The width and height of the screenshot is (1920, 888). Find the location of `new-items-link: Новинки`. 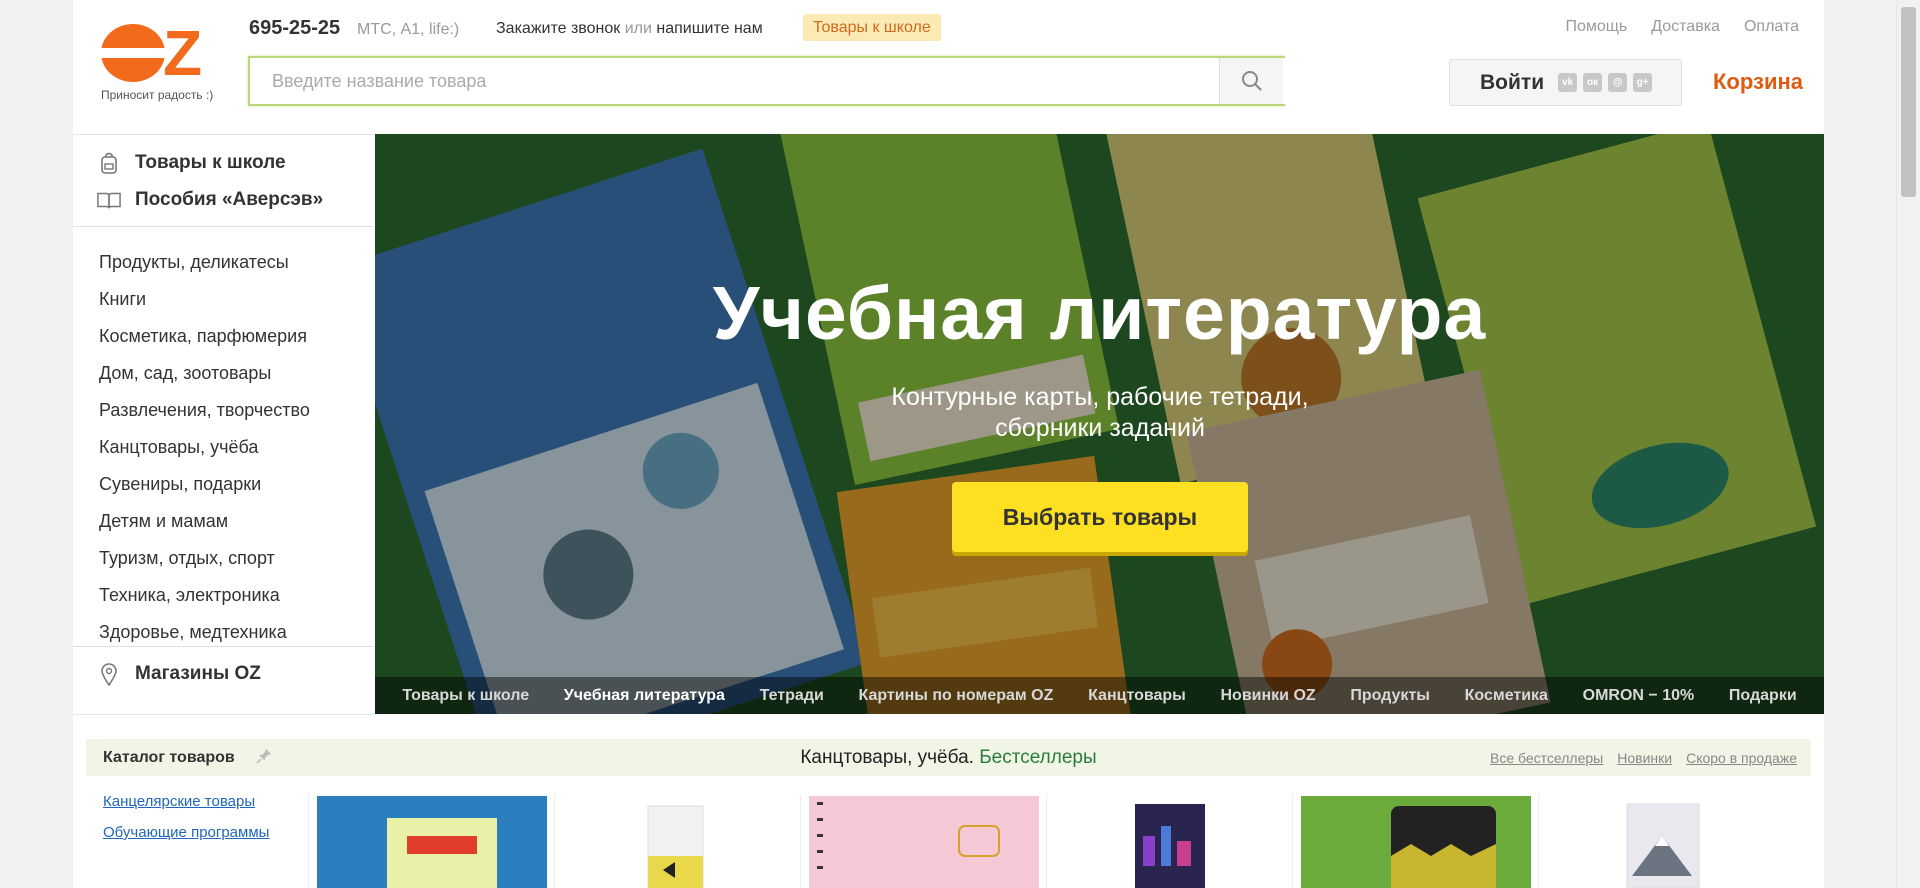

new-items-link: Новинки is located at coordinates (1644, 758).